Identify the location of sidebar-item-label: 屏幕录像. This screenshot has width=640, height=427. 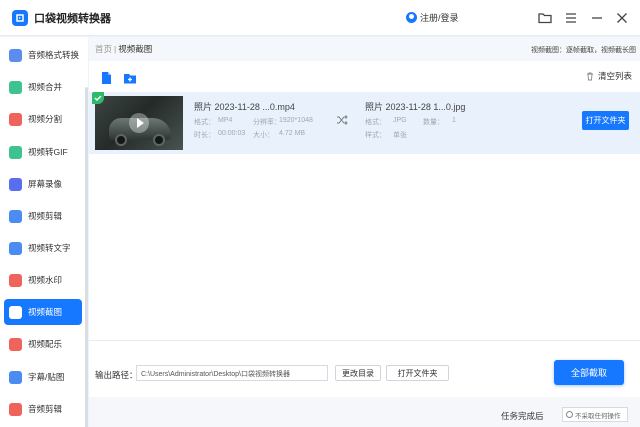
(45, 184).